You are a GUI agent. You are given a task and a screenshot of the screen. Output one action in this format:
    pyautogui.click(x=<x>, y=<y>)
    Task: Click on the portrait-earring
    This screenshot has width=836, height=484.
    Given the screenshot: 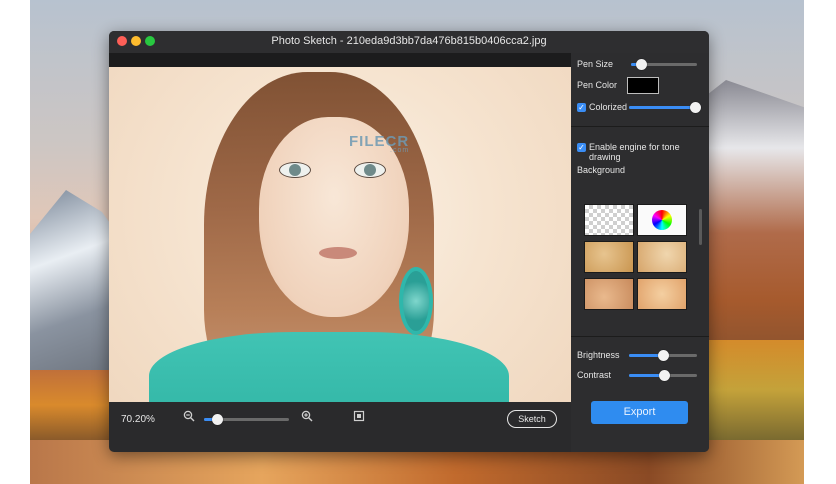 What is the action you would take?
    pyautogui.click(x=416, y=301)
    